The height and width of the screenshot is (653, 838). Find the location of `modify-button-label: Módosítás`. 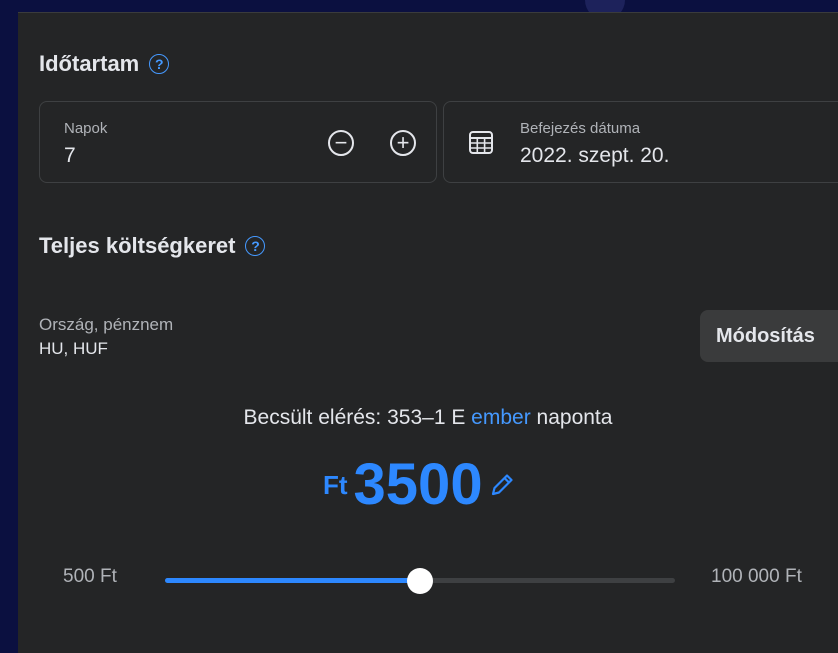

modify-button-label: Módosítás is located at coordinates (765, 335).